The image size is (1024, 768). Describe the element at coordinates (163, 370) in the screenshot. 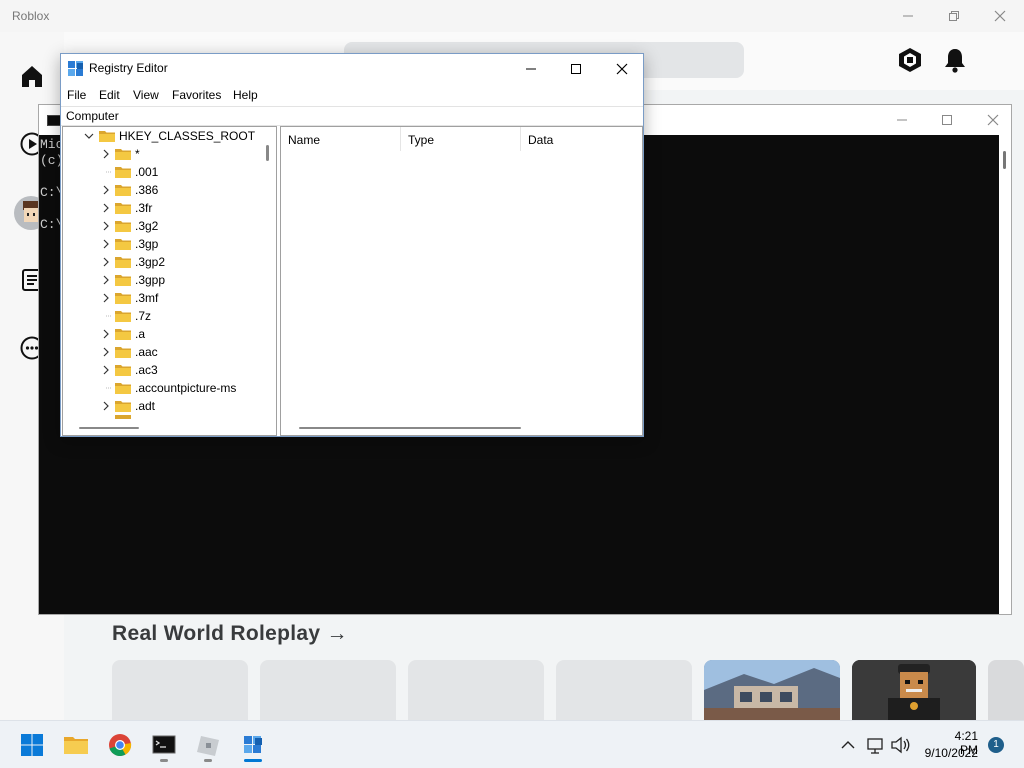

I see `tree-key-item: .ac3` at that location.